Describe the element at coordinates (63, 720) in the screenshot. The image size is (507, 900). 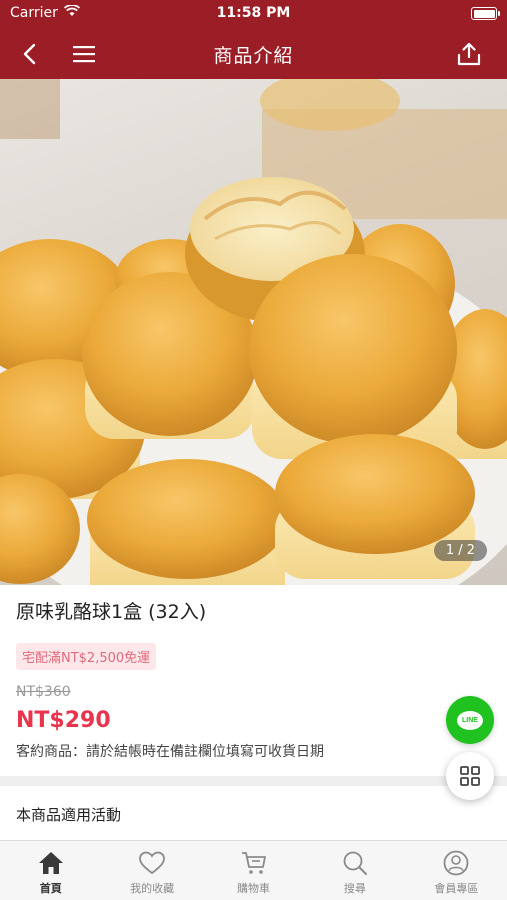
I see `sale-price: NT$290` at that location.